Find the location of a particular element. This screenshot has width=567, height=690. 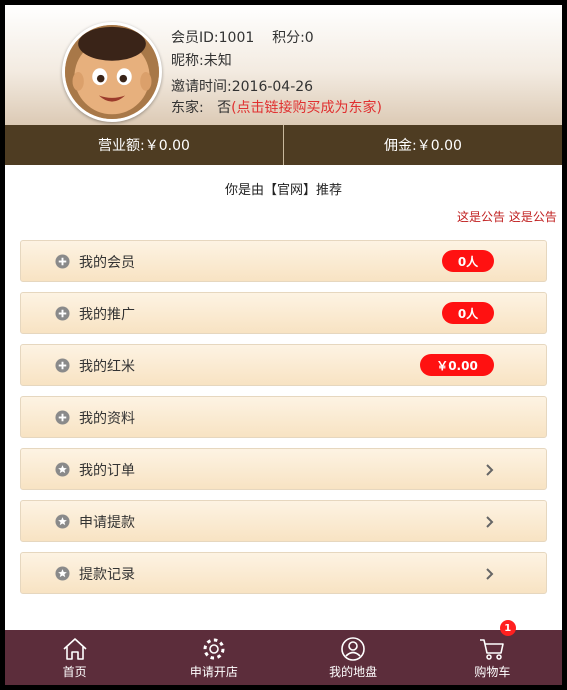

tab-label: 我的地盘 is located at coordinates (353, 672).